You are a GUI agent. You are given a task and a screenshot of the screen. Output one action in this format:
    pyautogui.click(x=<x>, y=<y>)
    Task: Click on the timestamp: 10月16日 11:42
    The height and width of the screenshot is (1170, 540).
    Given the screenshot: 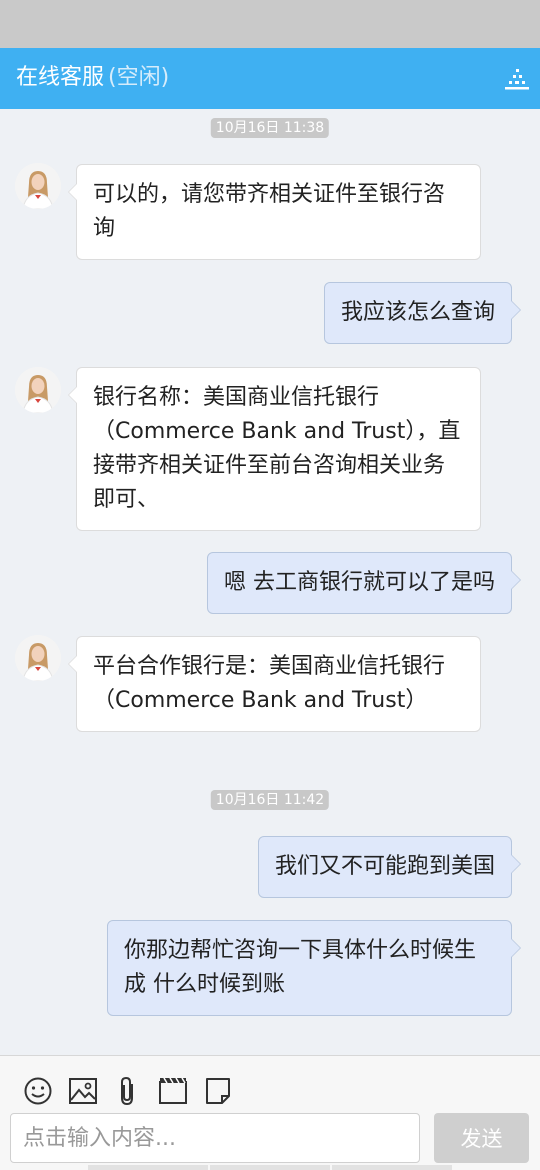 What is the action you would take?
    pyautogui.click(x=270, y=800)
    